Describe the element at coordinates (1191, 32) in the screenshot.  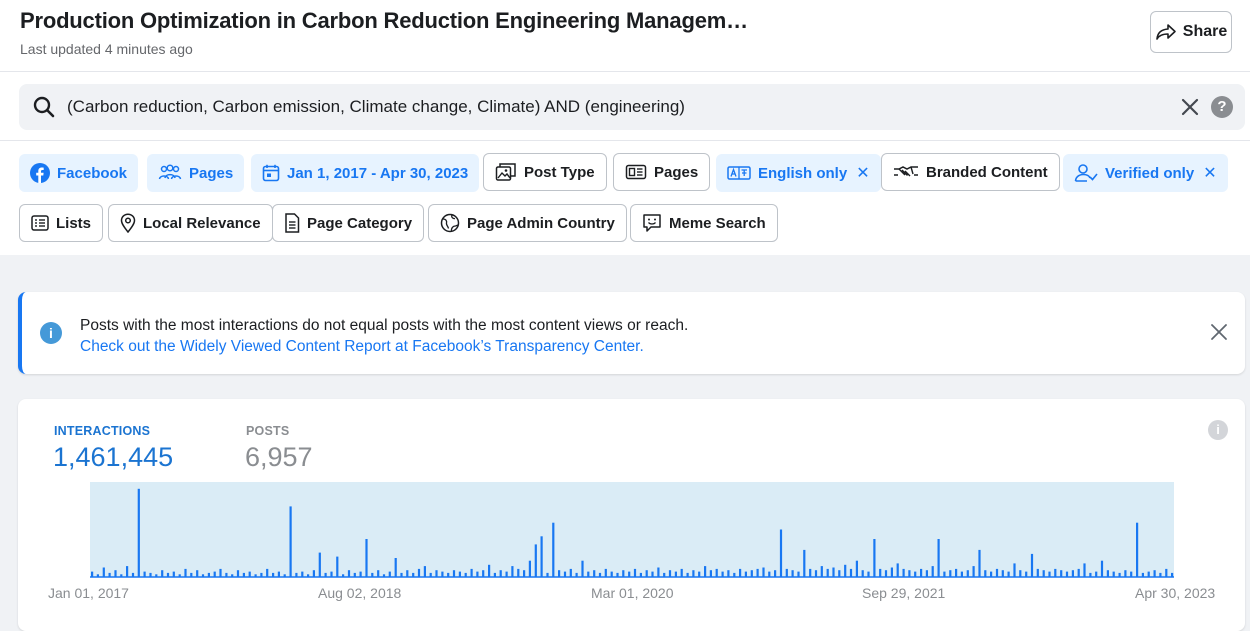
I see `share-button: Share` at that location.